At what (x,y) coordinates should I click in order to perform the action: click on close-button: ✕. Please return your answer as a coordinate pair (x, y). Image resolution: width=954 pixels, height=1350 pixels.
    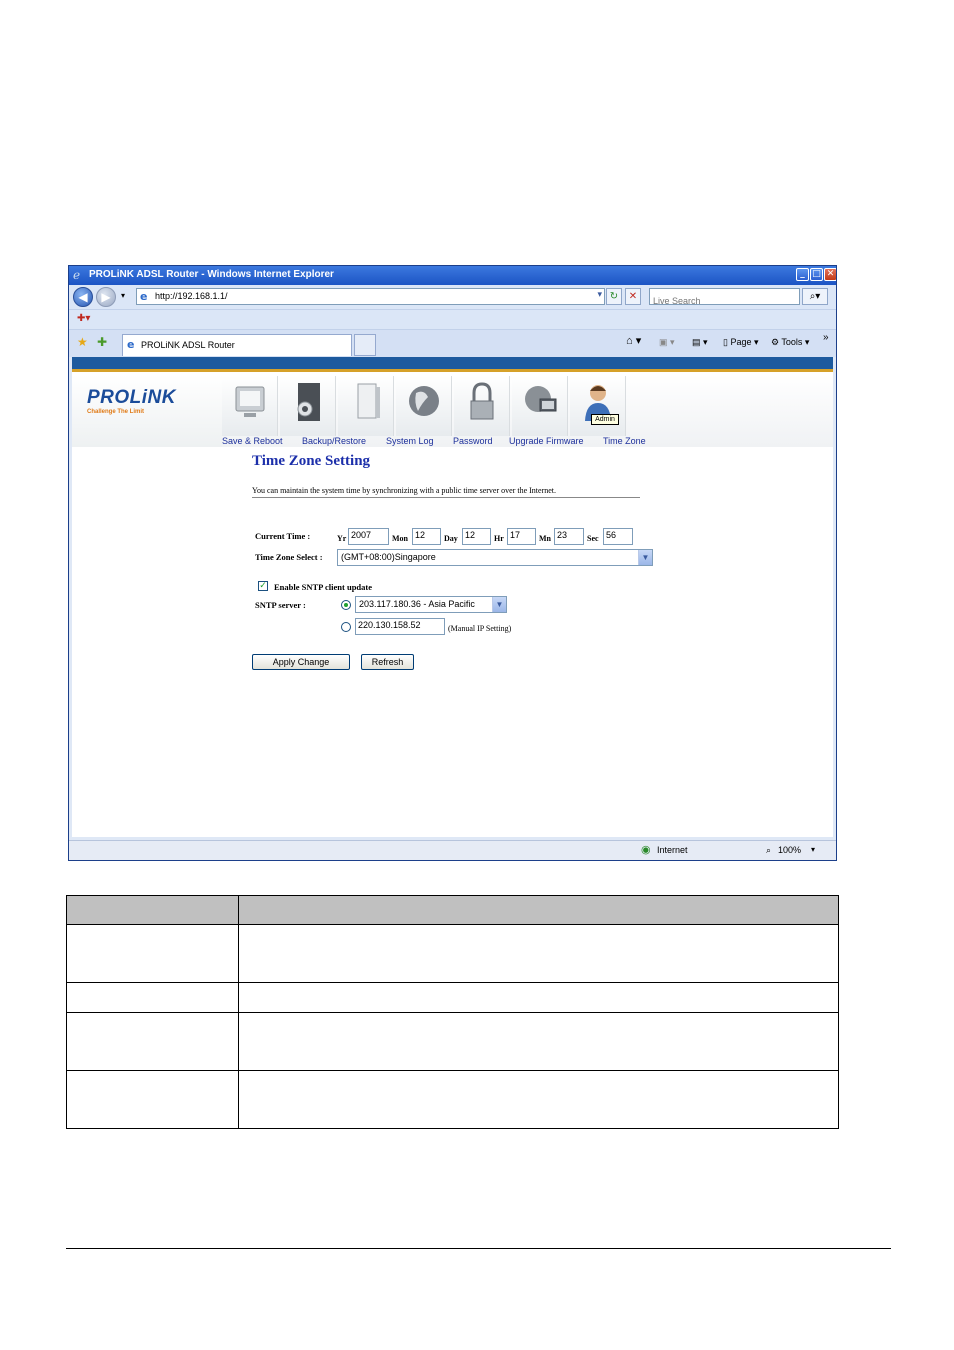
    Looking at the image, I should click on (830, 274).